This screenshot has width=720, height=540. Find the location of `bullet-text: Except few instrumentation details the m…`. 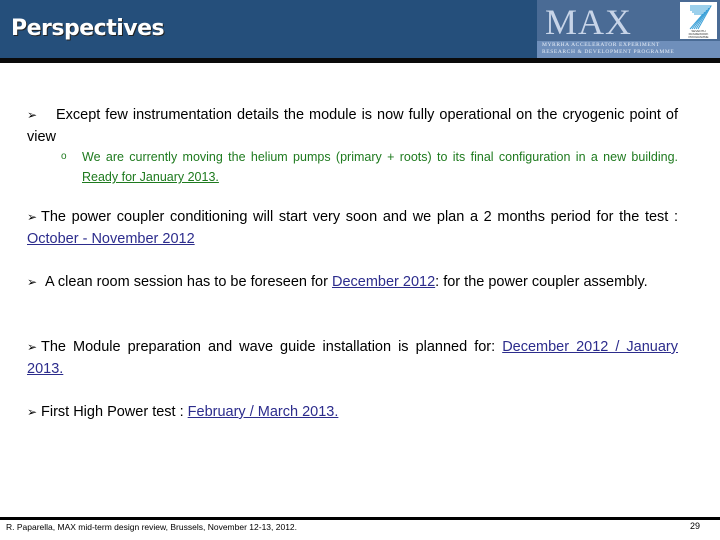

bullet-text: Except few instrumentation details the m… is located at coordinates (352, 126).